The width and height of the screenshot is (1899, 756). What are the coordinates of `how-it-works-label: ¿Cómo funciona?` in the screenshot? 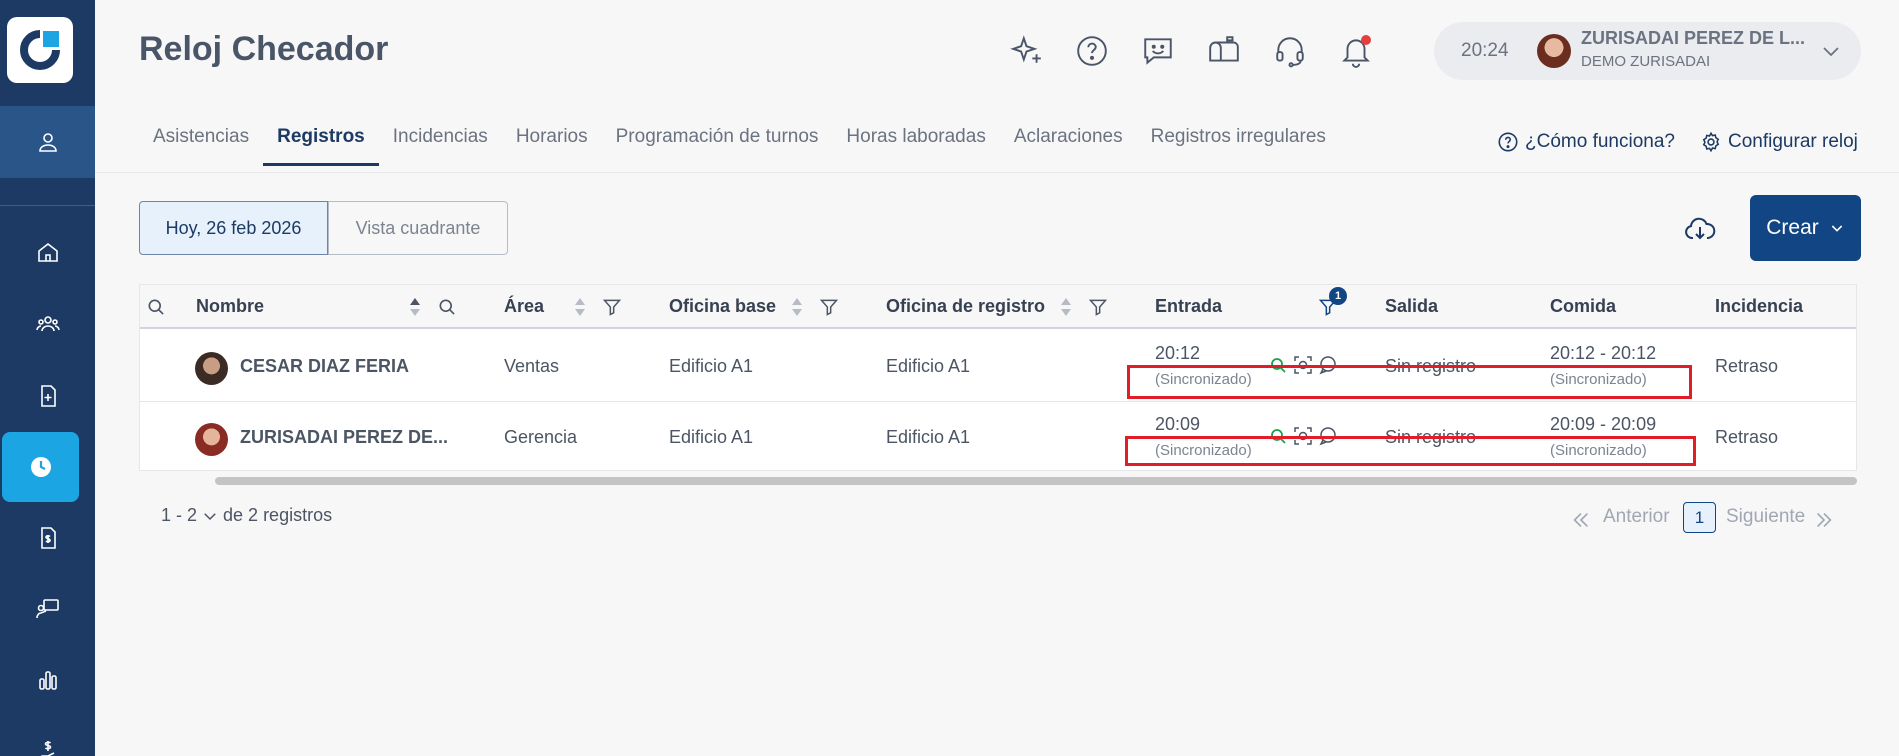 It's located at (1600, 141).